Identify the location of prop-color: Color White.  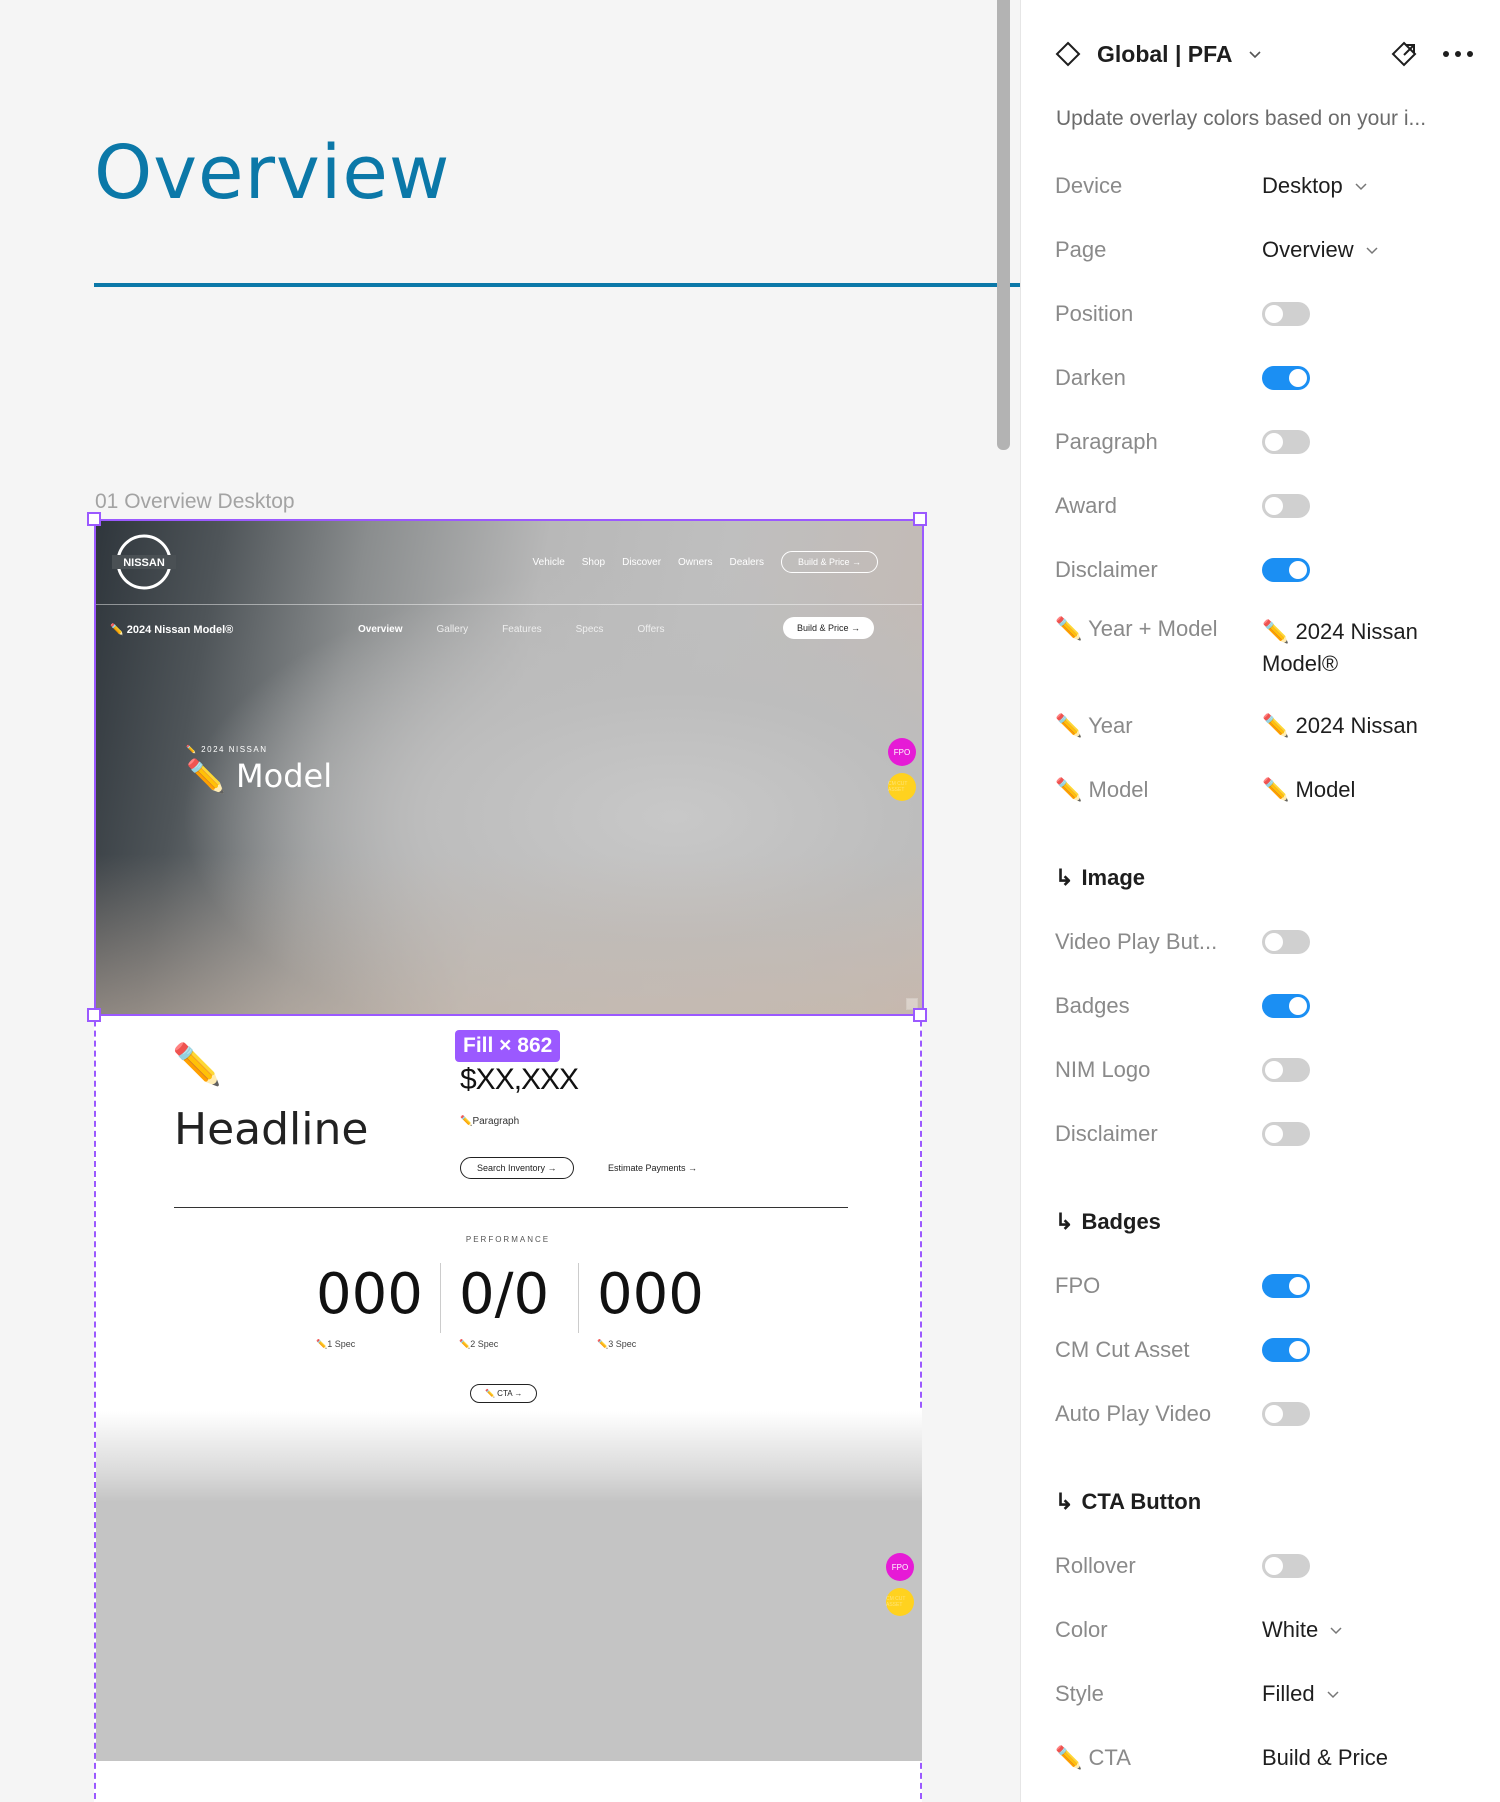
(1265, 1630).